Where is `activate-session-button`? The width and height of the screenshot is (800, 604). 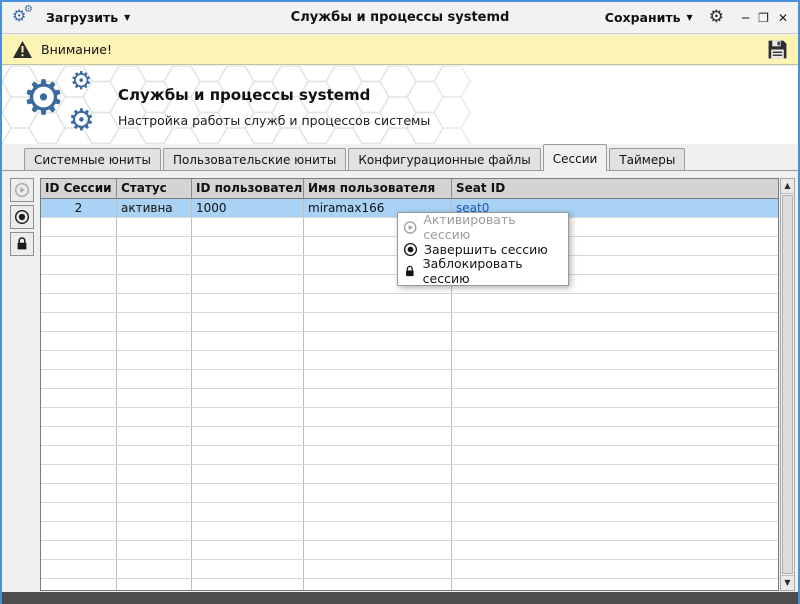 activate-session-button is located at coordinates (22, 190).